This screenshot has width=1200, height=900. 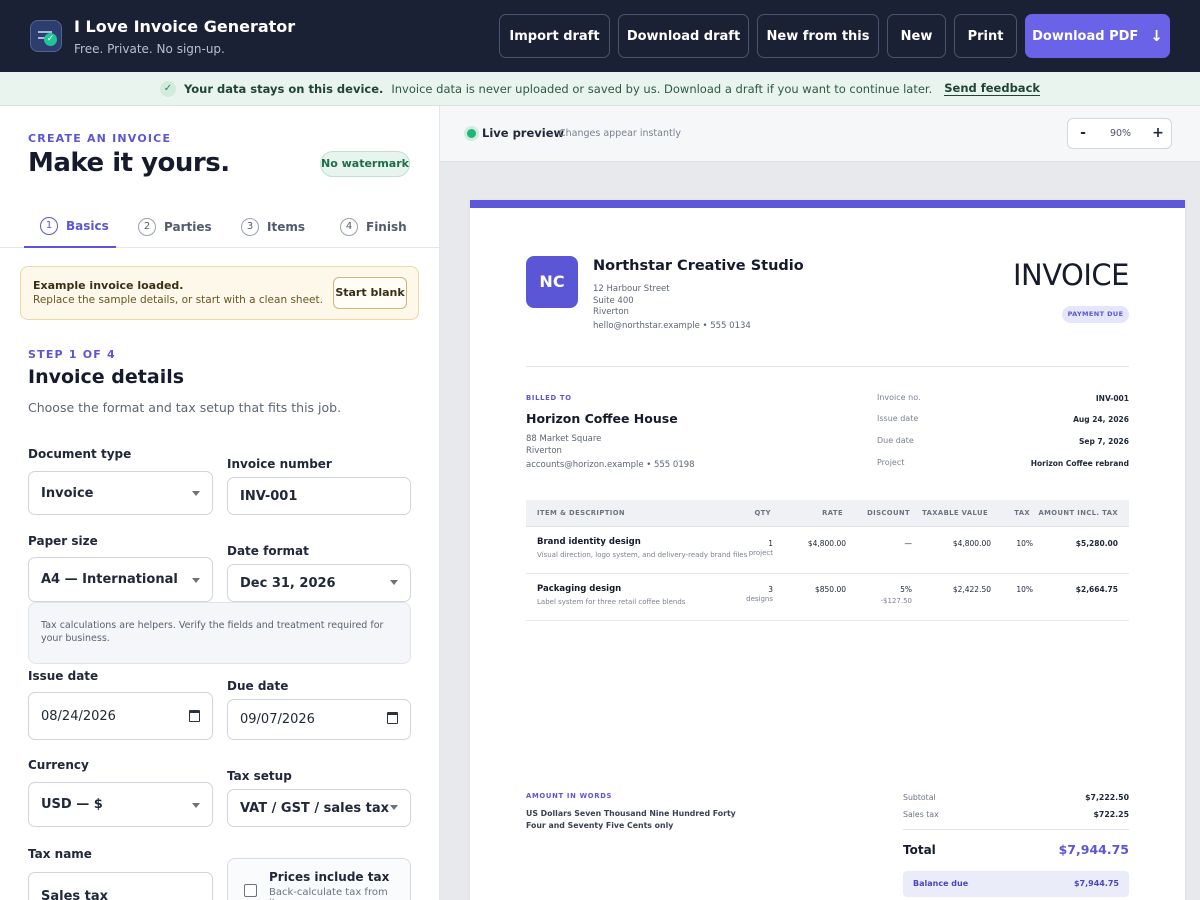 What do you see at coordinates (1111, 814) in the screenshot?
I see `tax-total-value: $722.25` at bounding box center [1111, 814].